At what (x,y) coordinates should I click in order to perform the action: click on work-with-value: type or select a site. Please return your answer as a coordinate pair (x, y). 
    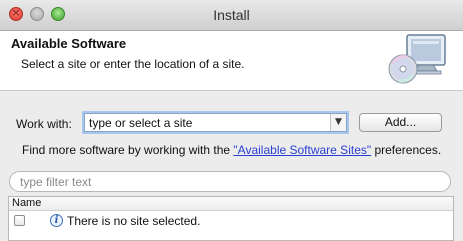
    Looking at the image, I should click on (140, 123).